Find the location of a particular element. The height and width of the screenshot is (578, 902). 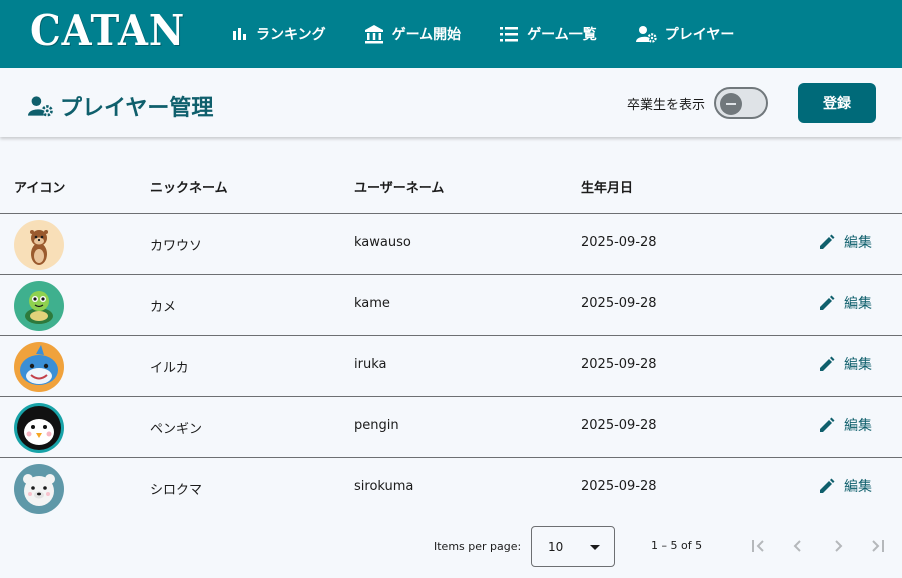

bar-chart-icon is located at coordinates (239, 34).